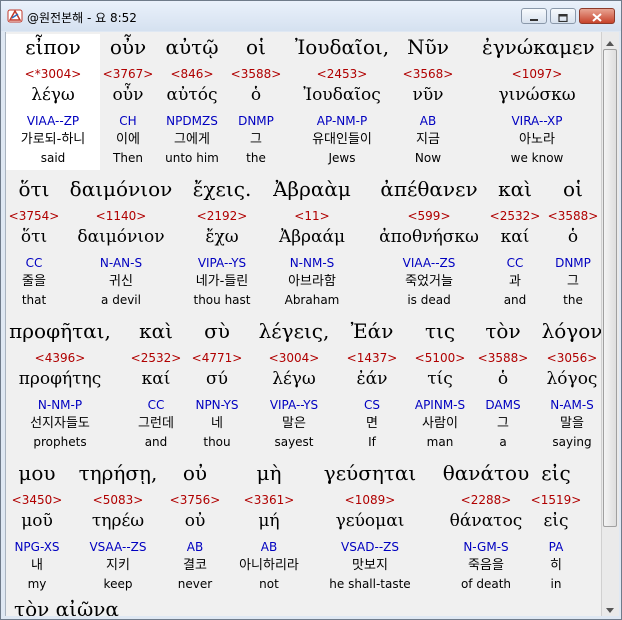 This screenshot has height=620, width=622. Describe the element at coordinates (556, 584) in the screenshot. I see `english-gloss: in` at that location.